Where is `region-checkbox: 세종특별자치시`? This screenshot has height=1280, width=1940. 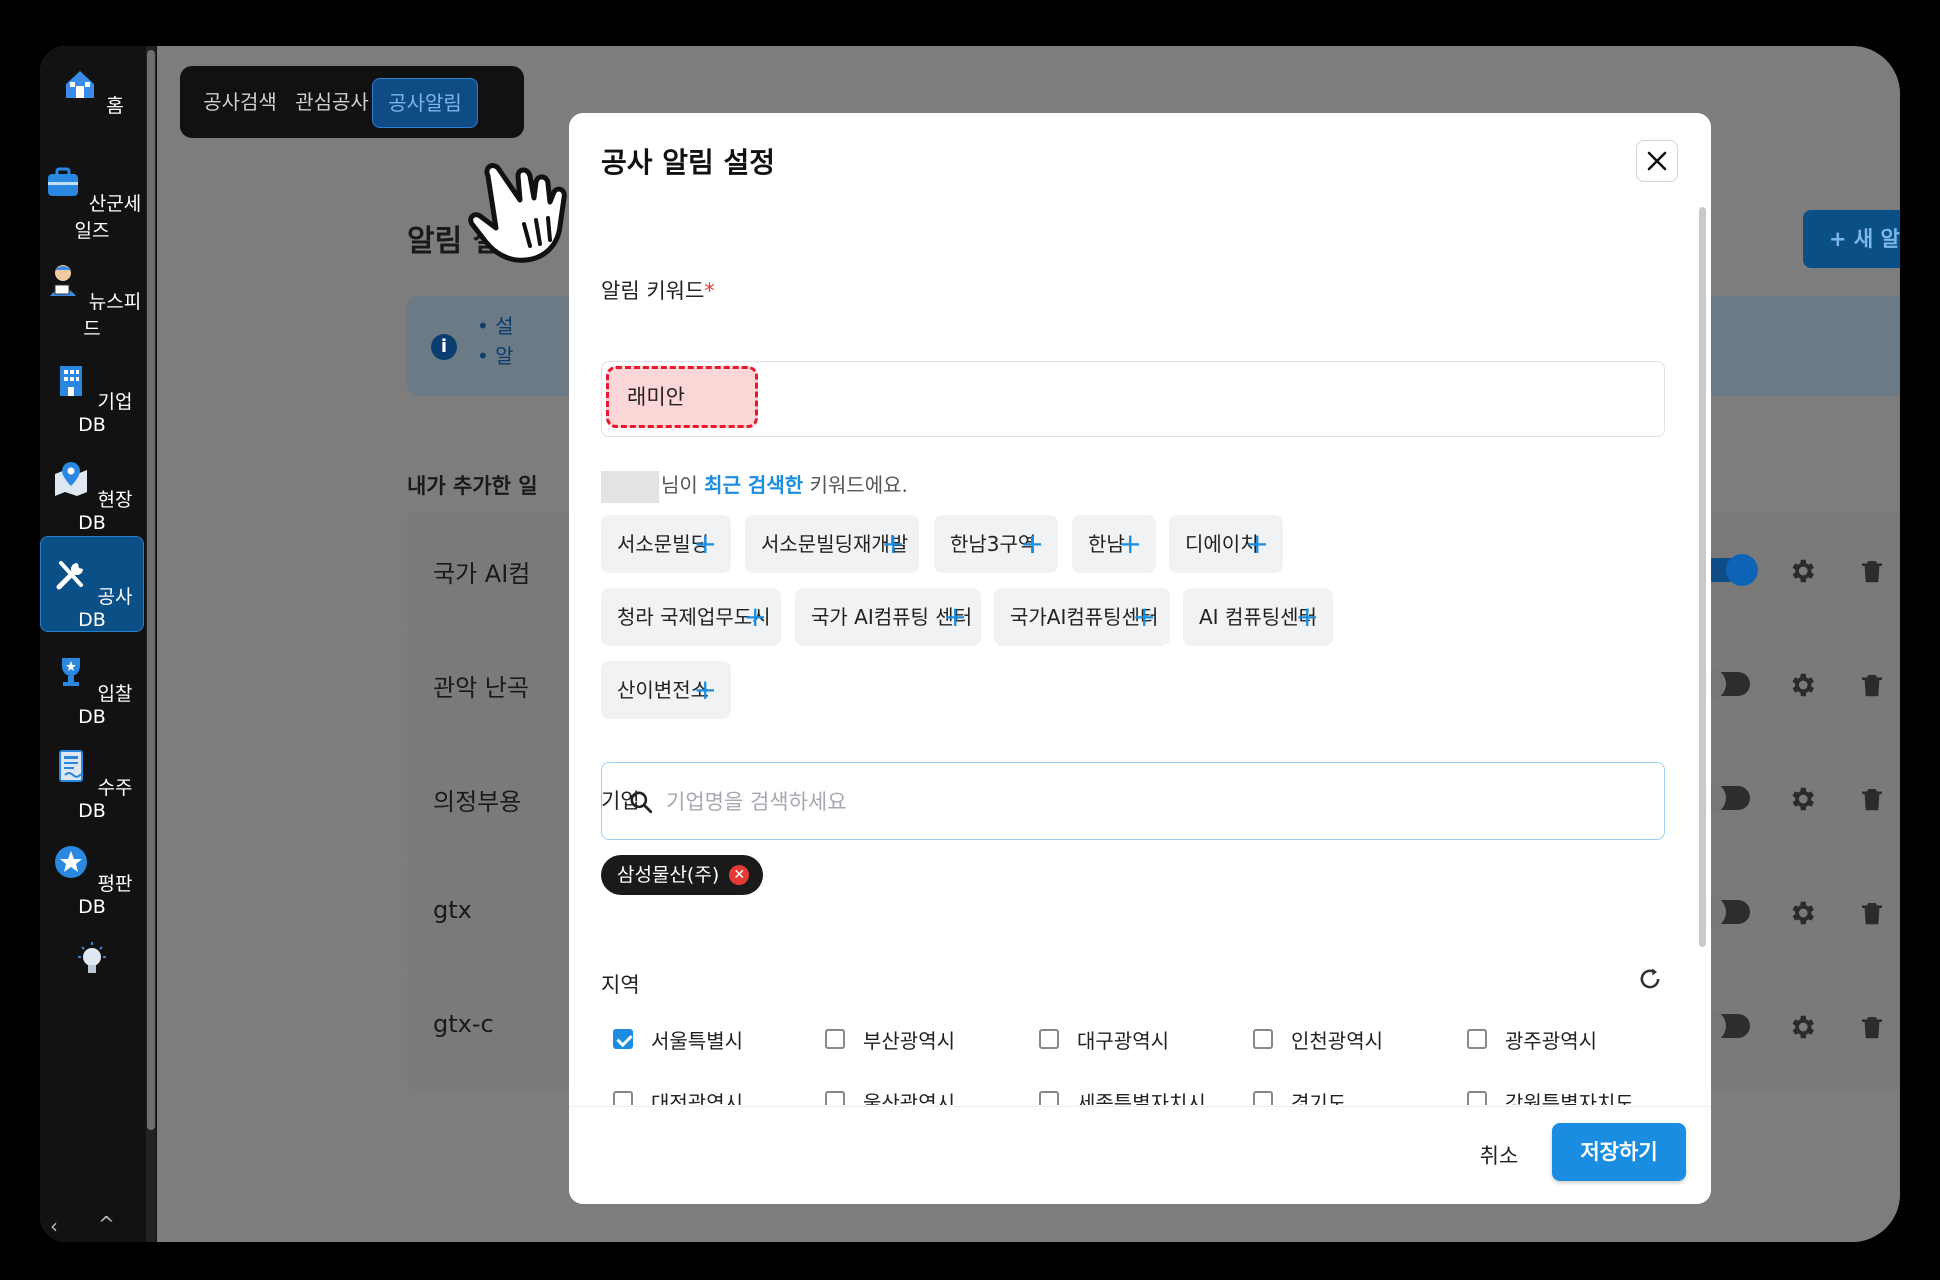 region-checkbox: 세종특별자치시 is located at coordinates (1122, 1097).